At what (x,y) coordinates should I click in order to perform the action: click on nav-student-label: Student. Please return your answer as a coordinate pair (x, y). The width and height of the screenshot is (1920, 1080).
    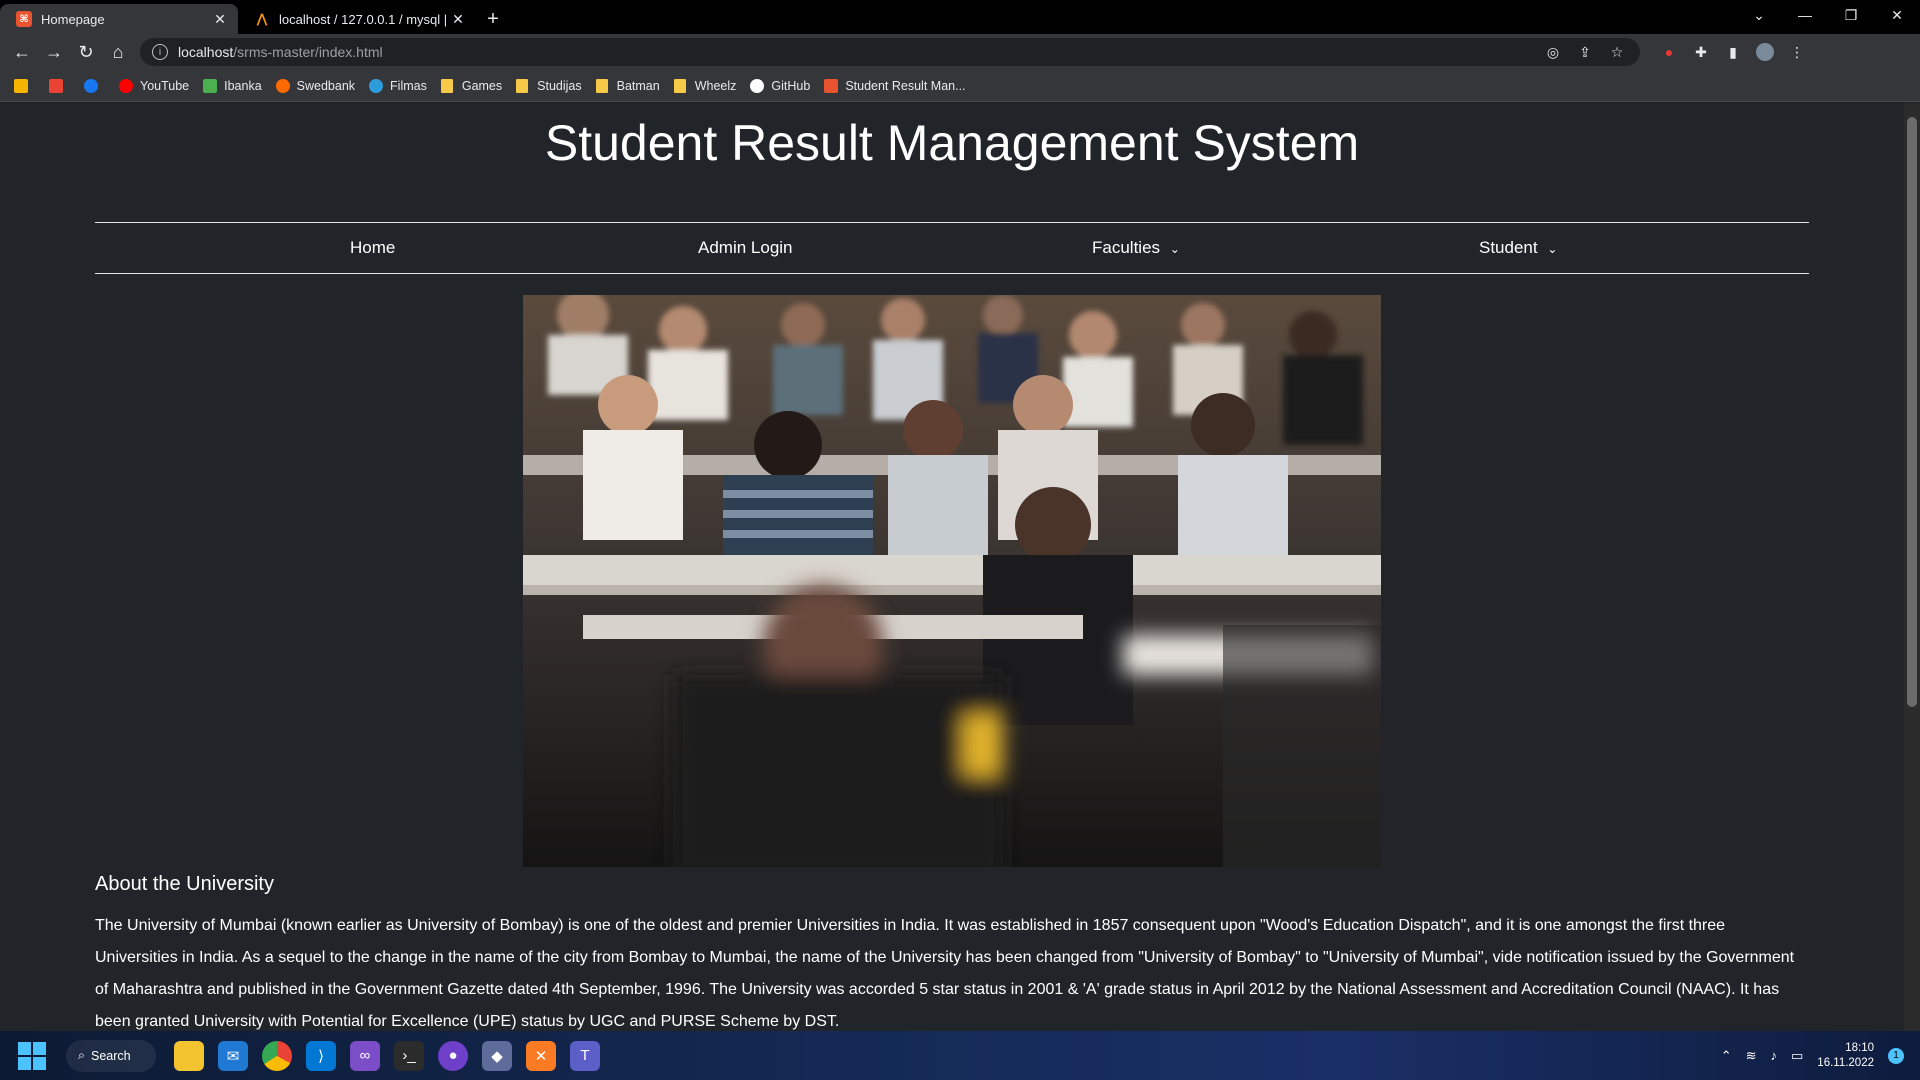
    Looking at the image, I should click on (1508, 247).